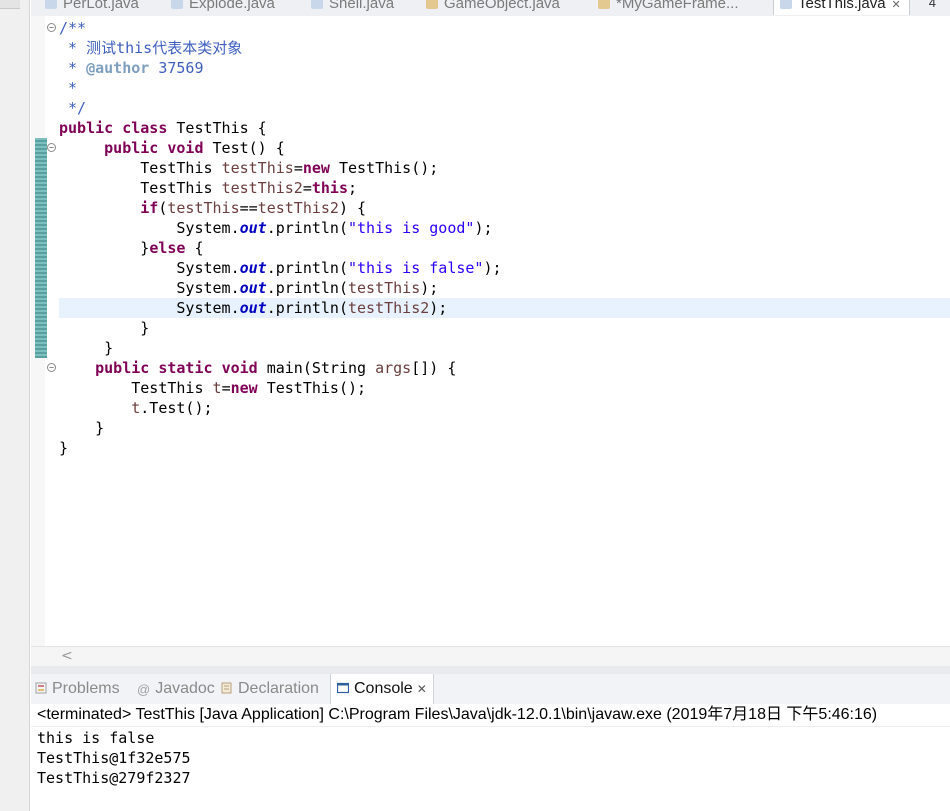 The image size is (950, 811). I want to click on string-token: "this is good", so click(411, 228).